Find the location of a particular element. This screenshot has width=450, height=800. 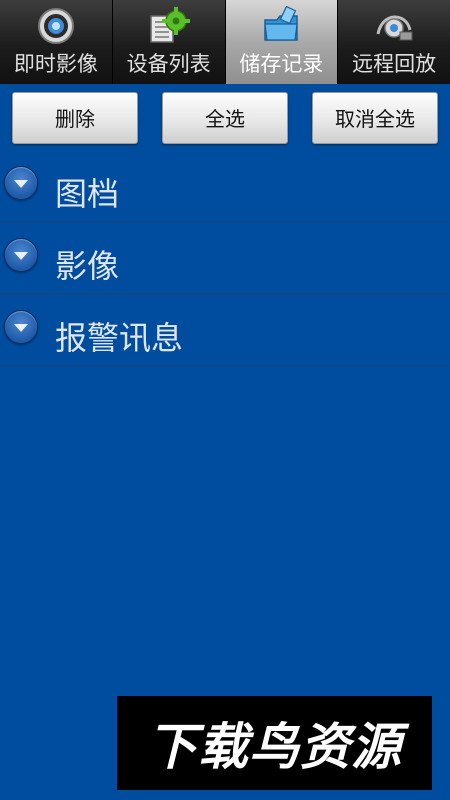

remote-playback-icon is located at coordinates (394, 28).